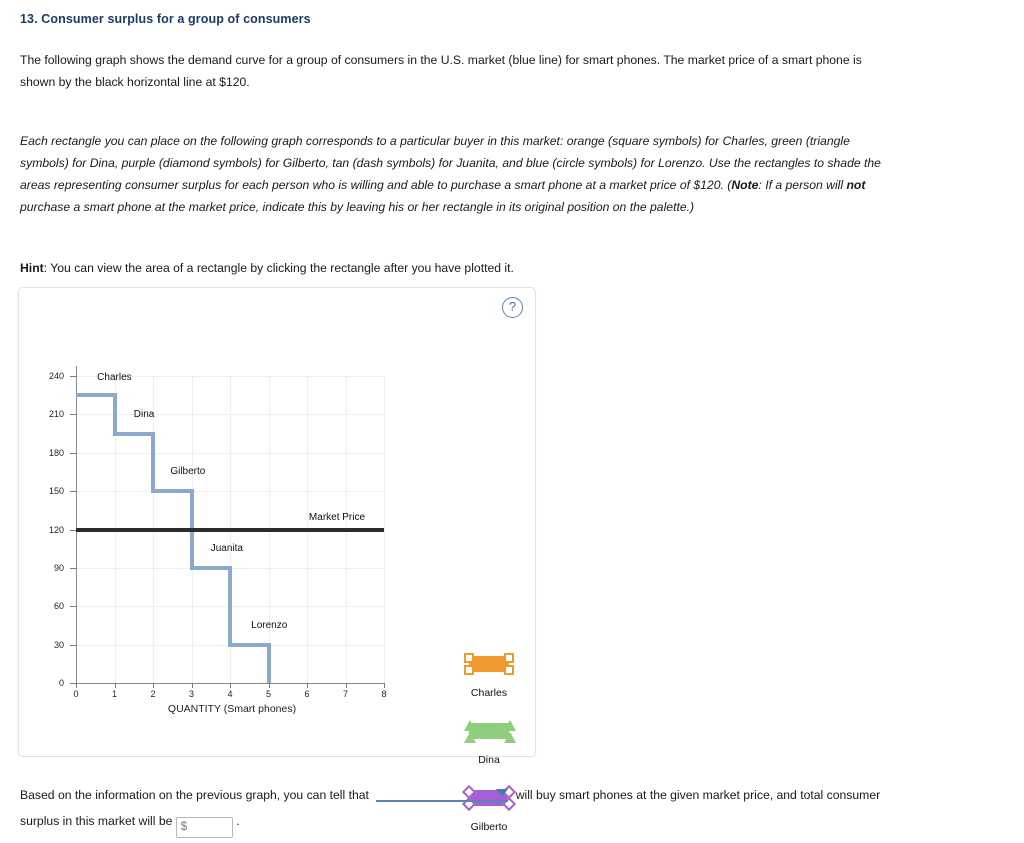 This screenshot has width=1024, height=843. What do you see at coordinates (230, 529) in the screenshot?
I see `market-price-line` at bounding box center [230, 529].